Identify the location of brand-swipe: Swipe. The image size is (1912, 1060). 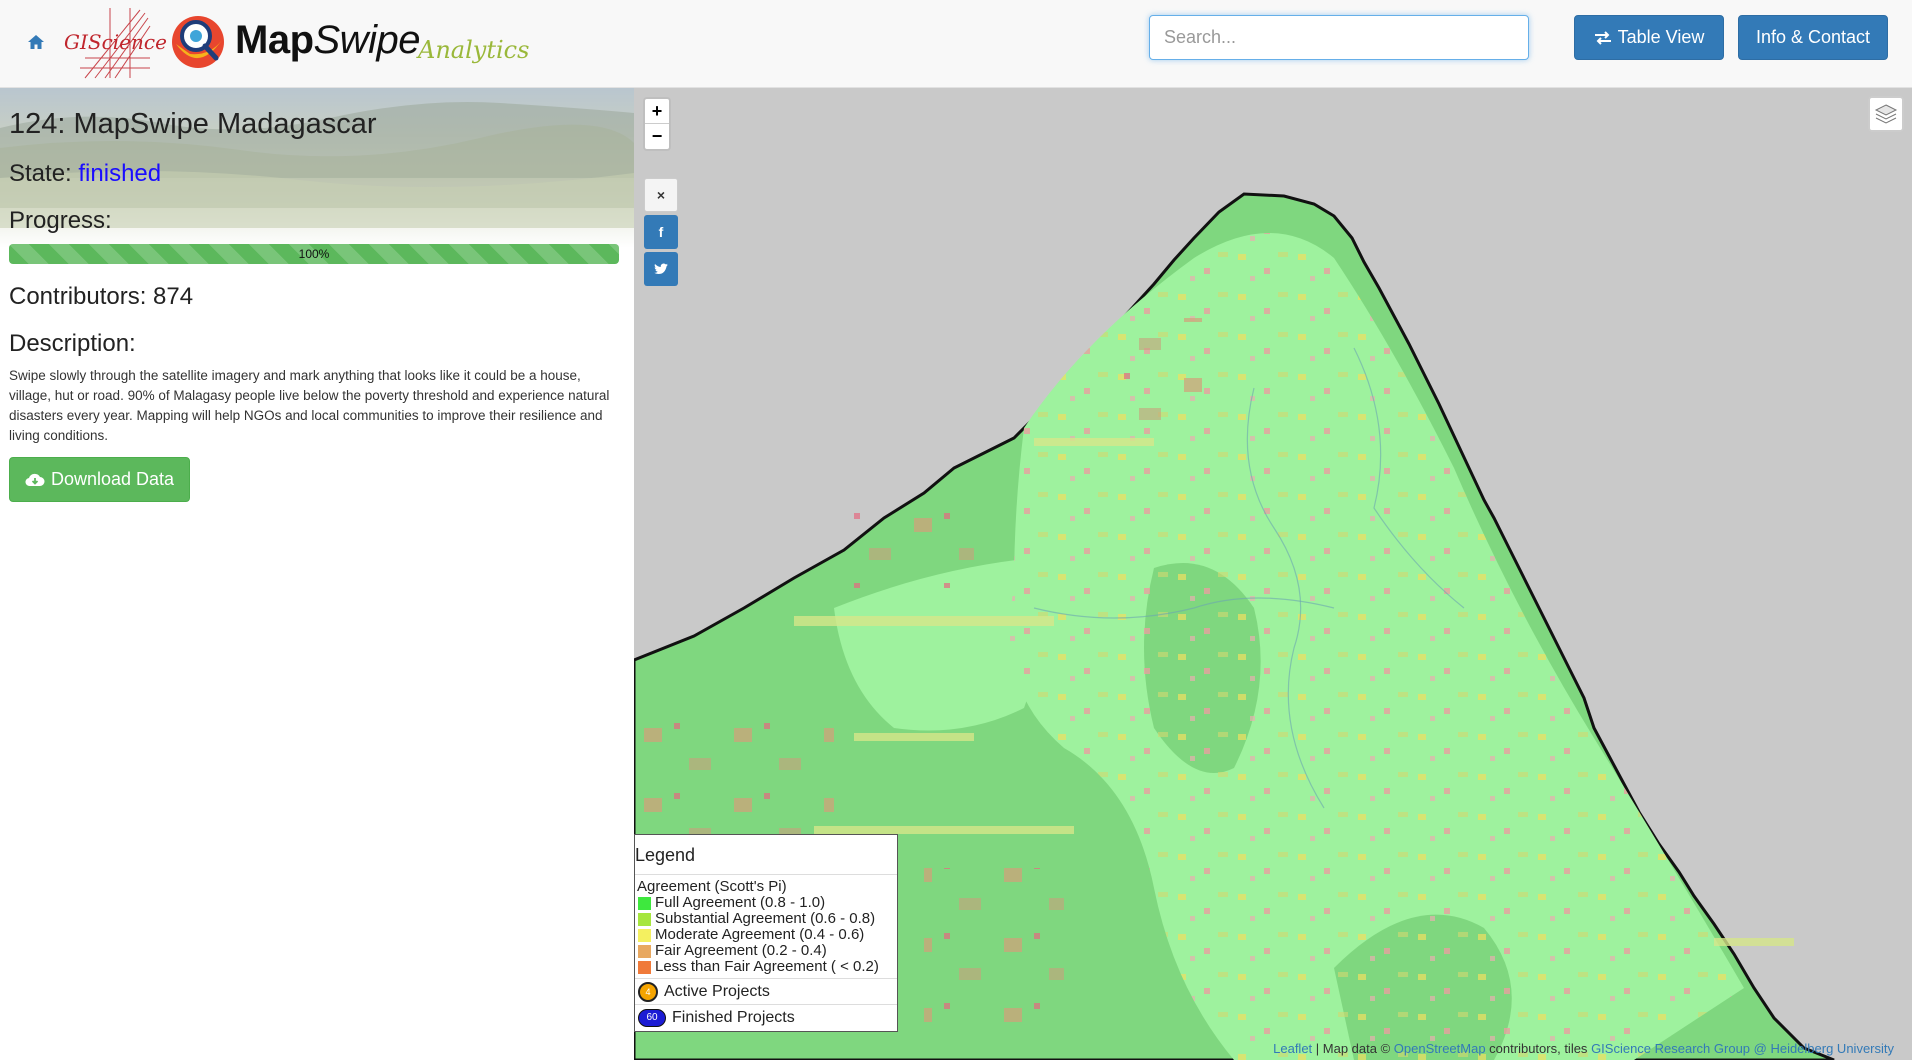
(367, 40).